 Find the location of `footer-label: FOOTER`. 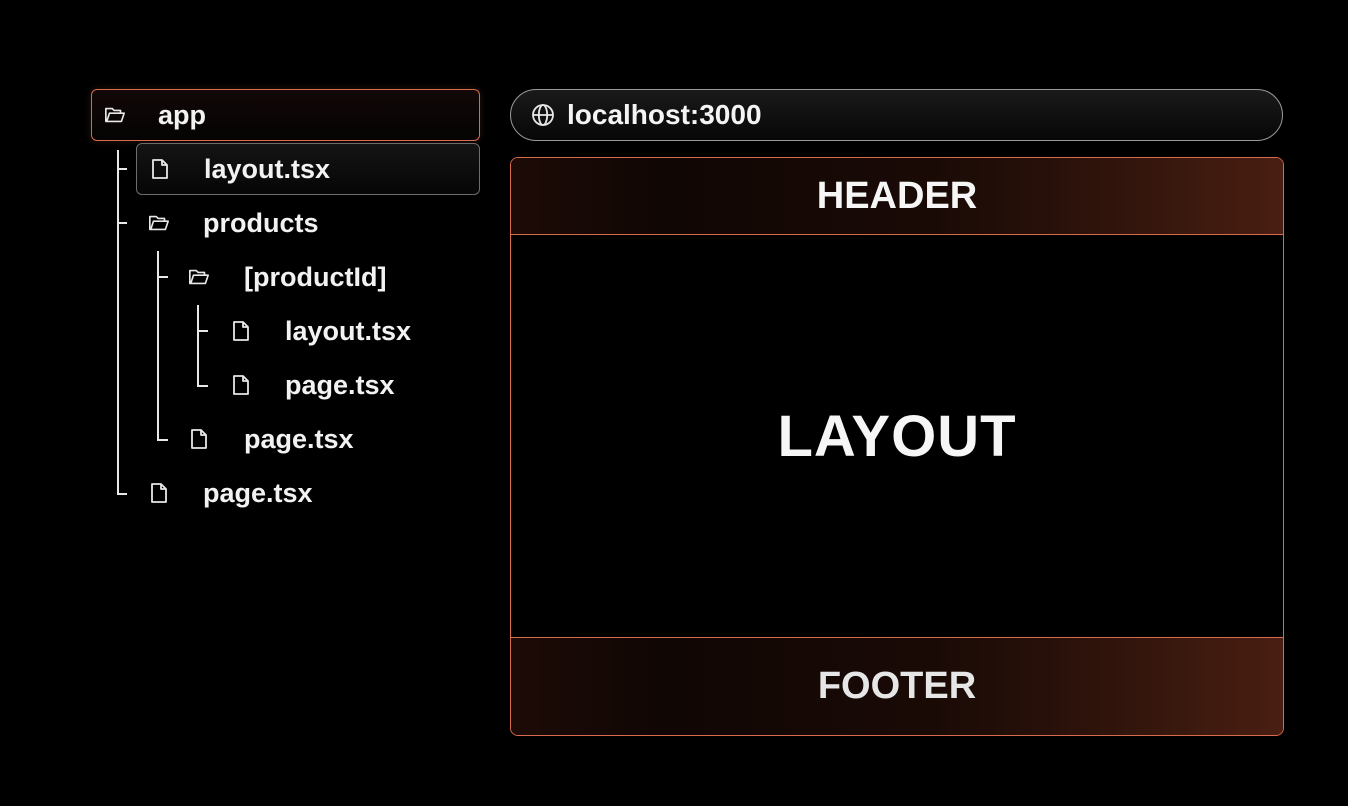

footer-label: FOOTER is located at coordinates (897, 686).